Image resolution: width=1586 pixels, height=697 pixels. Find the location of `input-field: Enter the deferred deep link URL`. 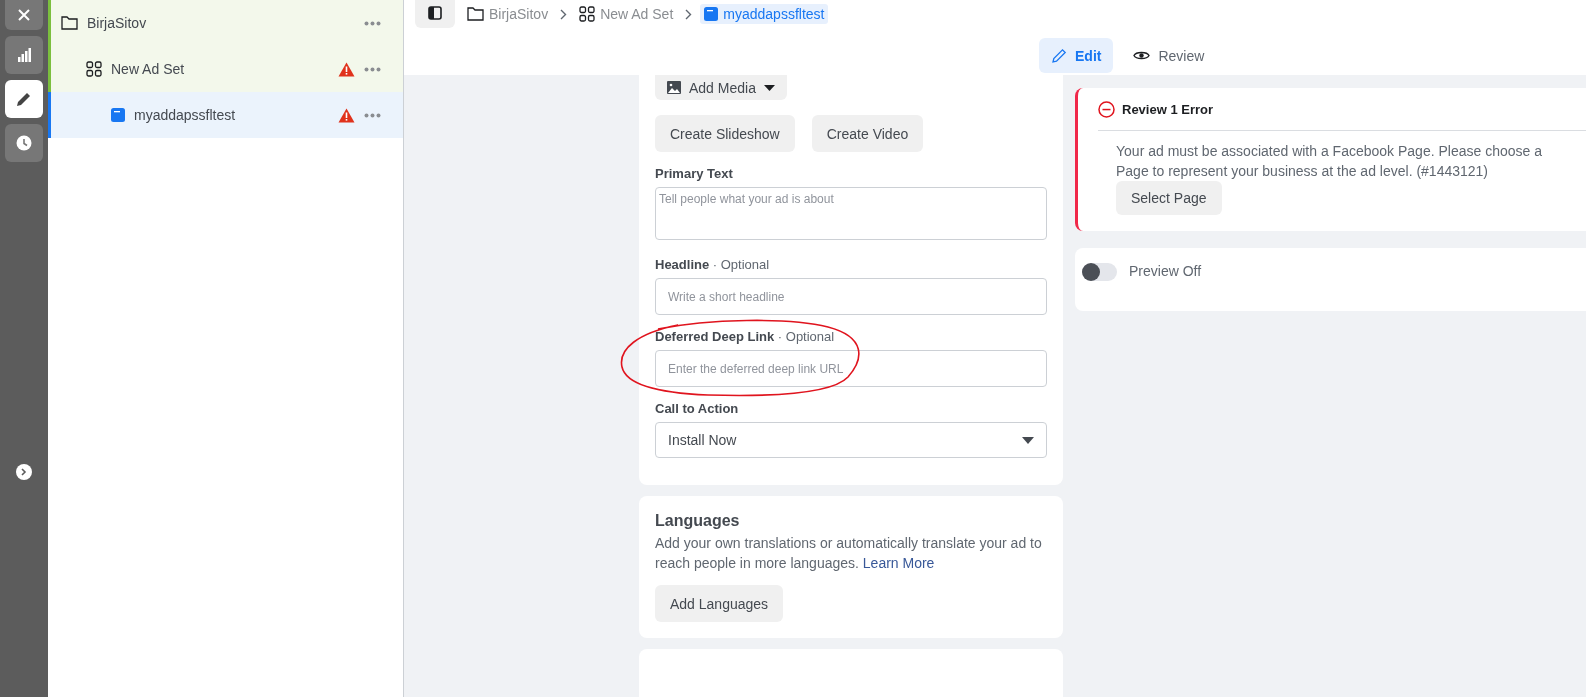

input-field: Enter the deferred deep link URL is located at coordinates (851, 368).